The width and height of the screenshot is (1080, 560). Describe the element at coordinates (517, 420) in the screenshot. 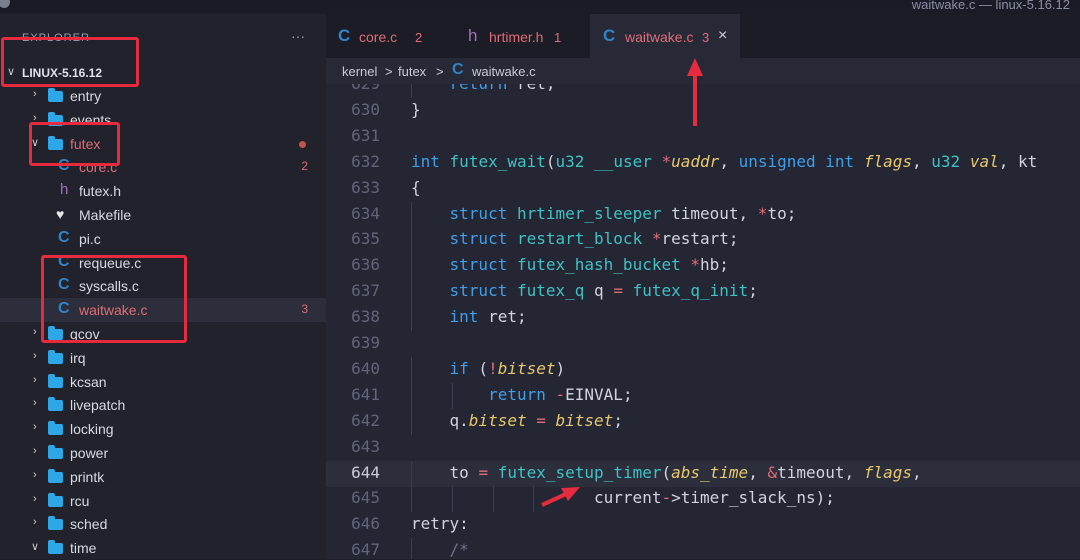

I see `code-text: q.bitset = bitset;` at that location.